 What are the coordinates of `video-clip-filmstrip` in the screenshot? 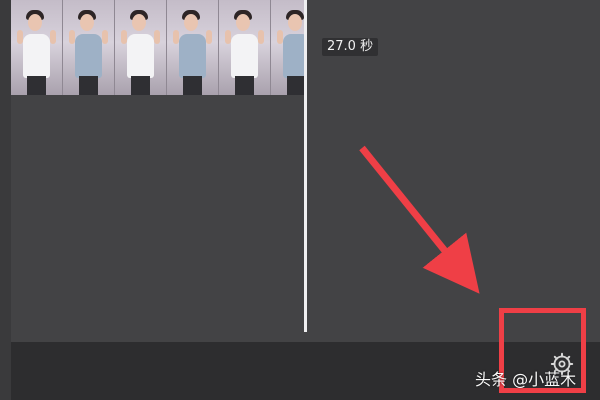 It's located at (157, 47).